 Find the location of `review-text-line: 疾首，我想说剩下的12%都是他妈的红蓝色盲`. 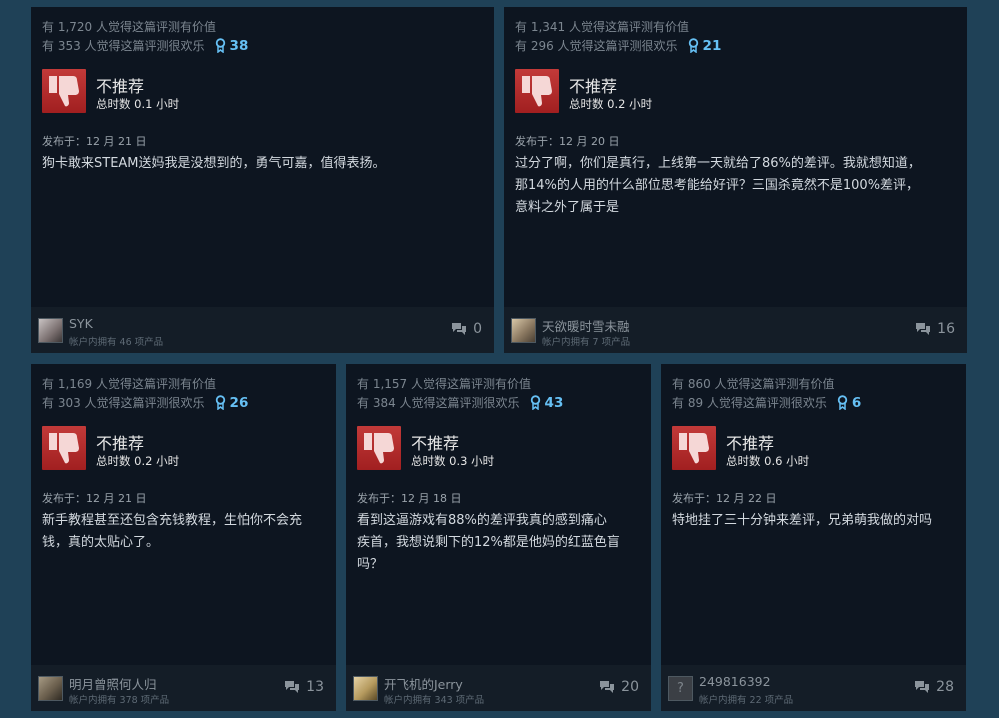

review-text-line: 疾首，我想说剩下的12%都是他妈的红蓝色盲 is located at coordinates (488, 542).